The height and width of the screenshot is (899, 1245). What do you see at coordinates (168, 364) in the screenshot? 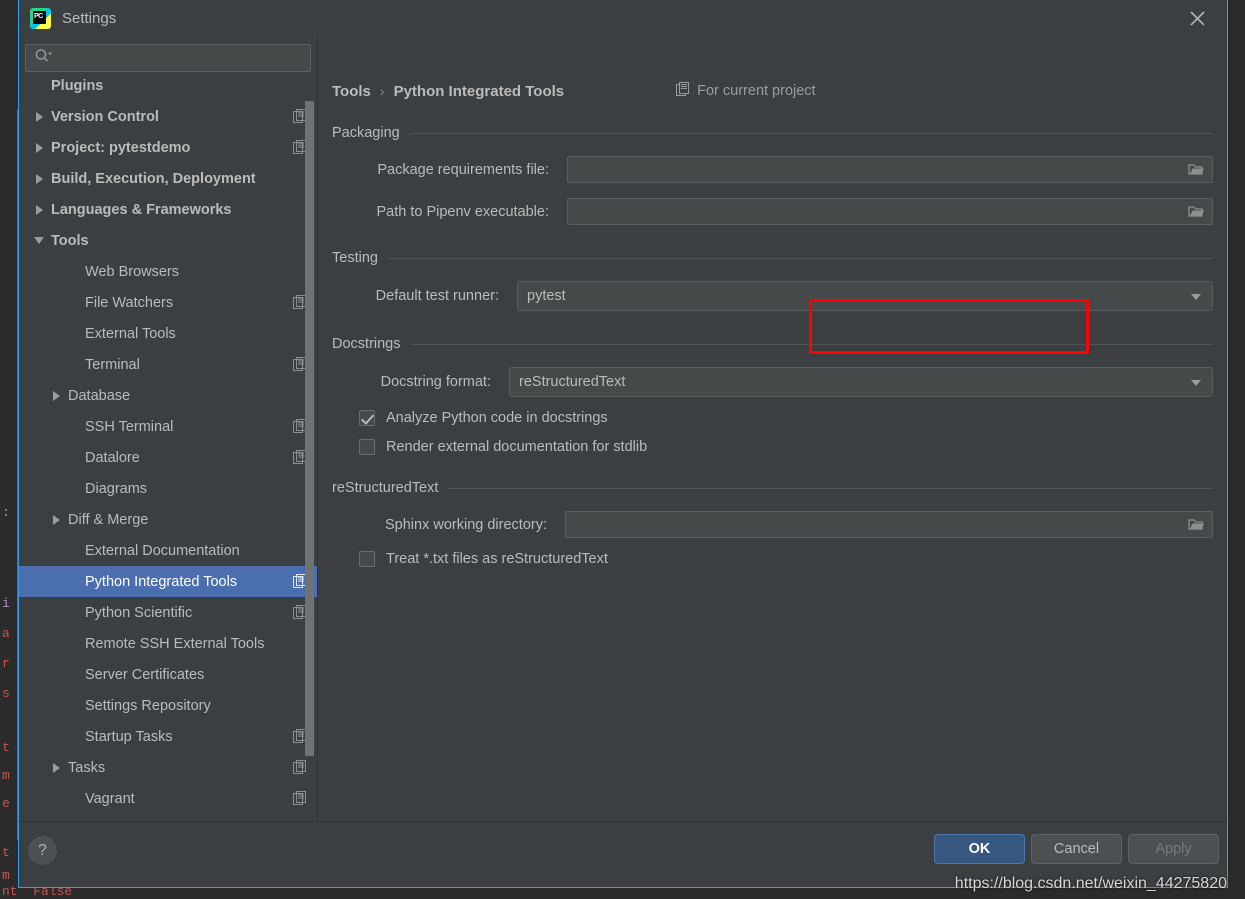
I see `sidebar-item-terminal: Terminal` at bounding box center [168, 364].